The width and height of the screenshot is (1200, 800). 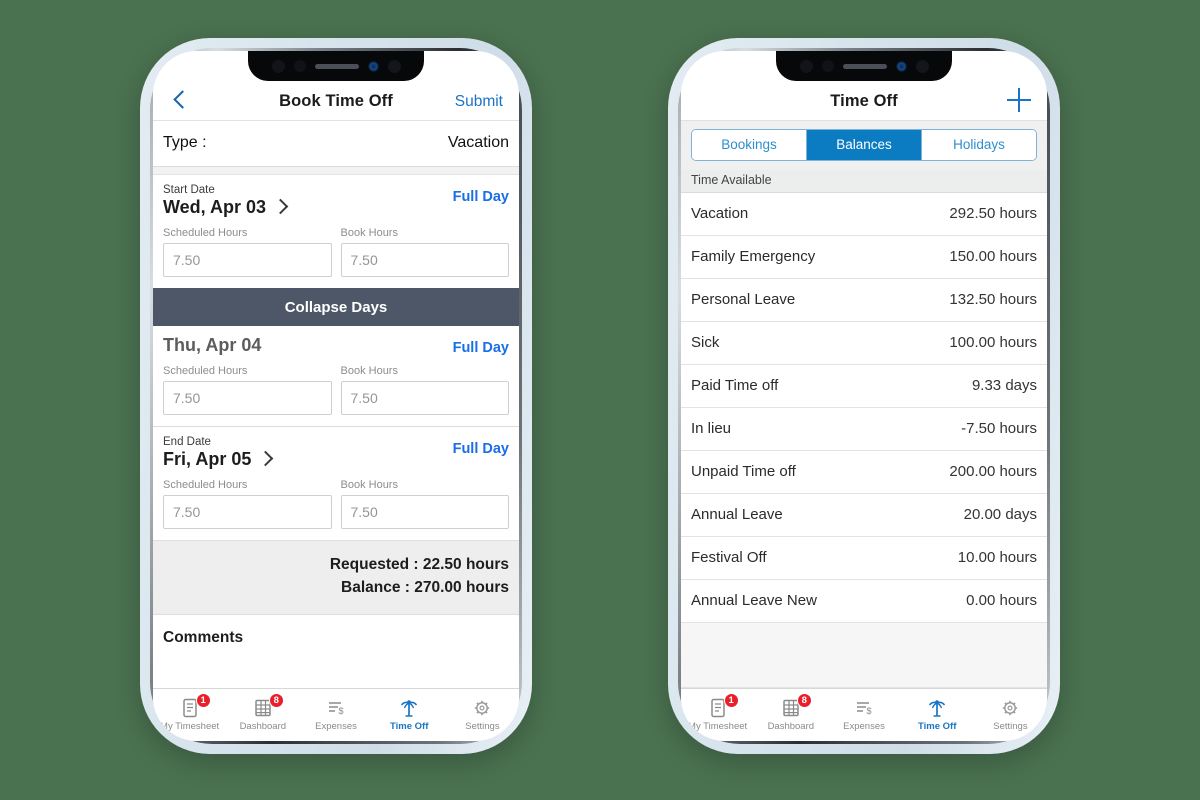 I want to click on segmented-control-wrap: Bookings Balances Holidays, so click(x=864, y=145).